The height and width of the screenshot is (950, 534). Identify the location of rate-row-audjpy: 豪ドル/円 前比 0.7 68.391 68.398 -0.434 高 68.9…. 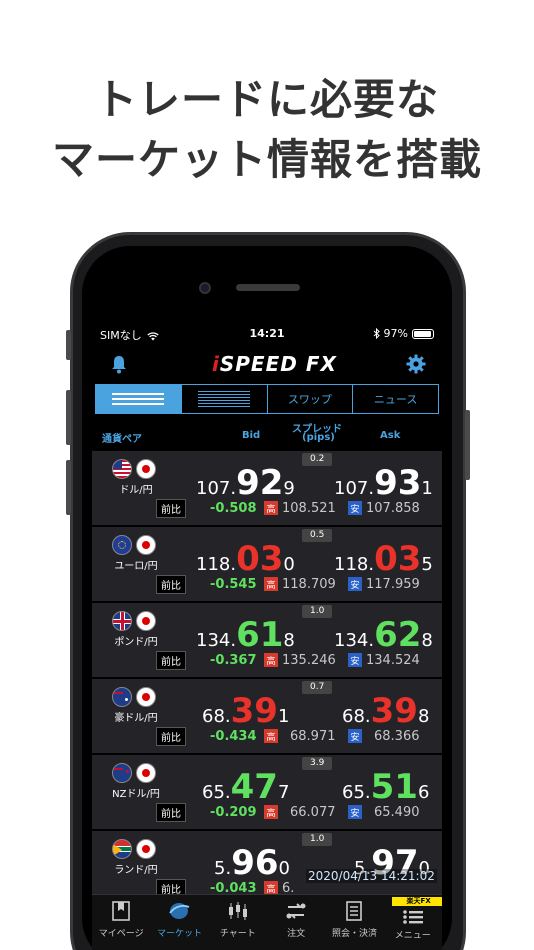
(267, 716).